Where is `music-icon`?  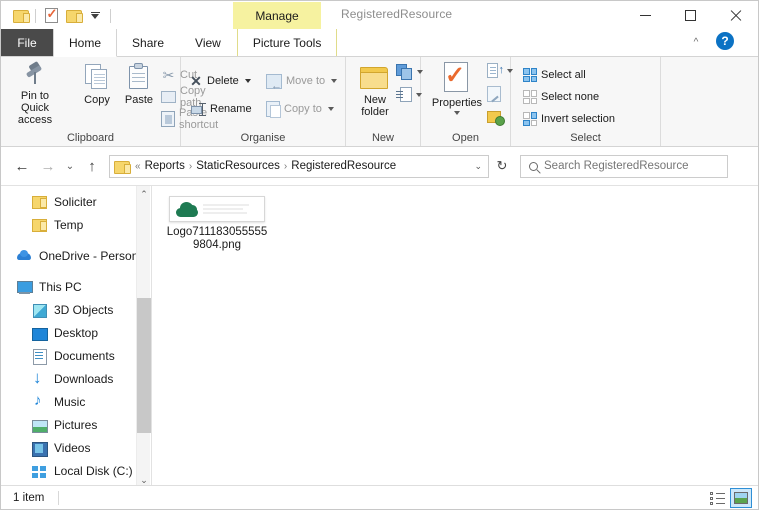
music-icon is located at coordinates (39, 401).